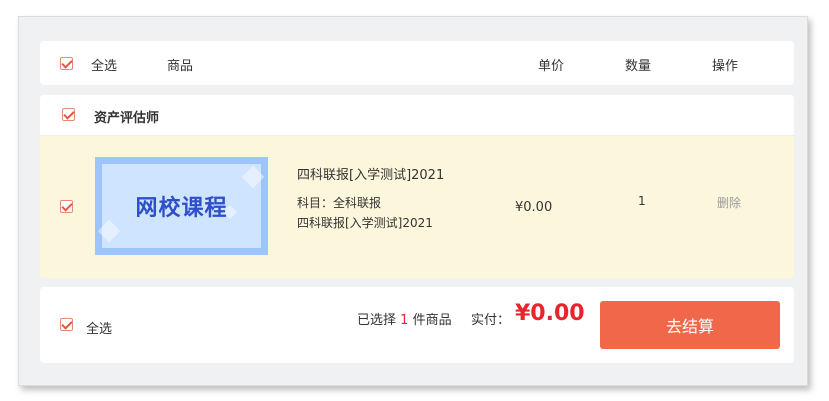 This screenshot has width=829, height=401. I want to click on shop-name: 资产评估师, so click(127, 118).